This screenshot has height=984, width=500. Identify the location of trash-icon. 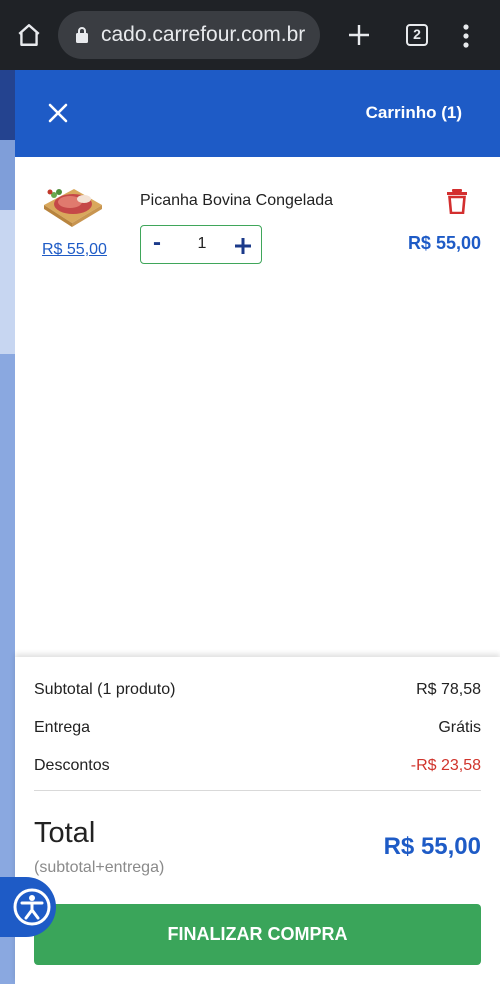
(457, 201).